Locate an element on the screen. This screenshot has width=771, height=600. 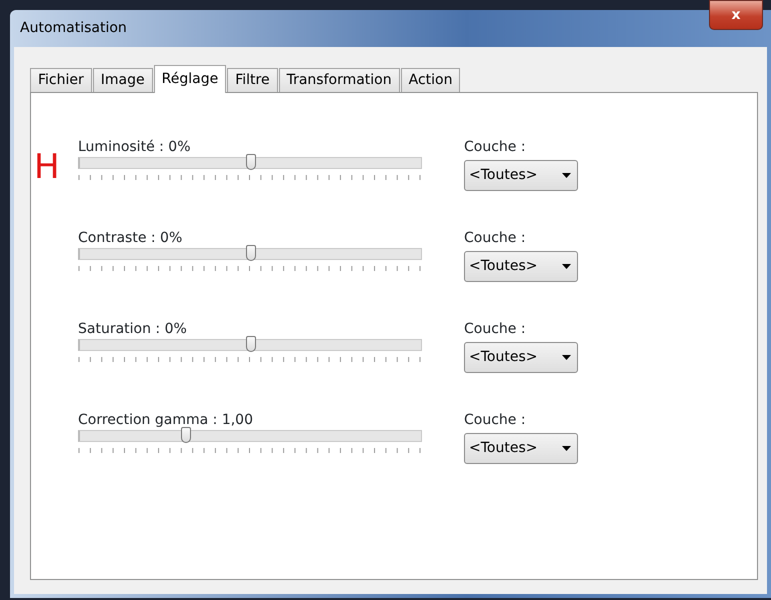
close-button: x is located at coordinates (736, 15).